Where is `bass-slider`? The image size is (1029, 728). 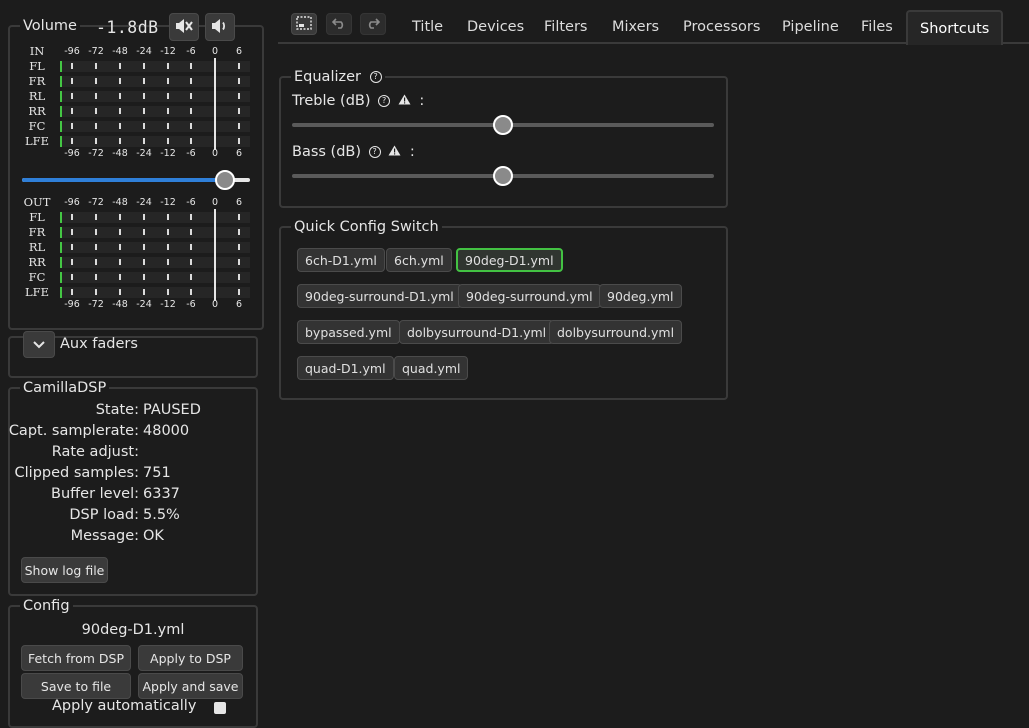
bass-slider is located at coordinates (503, 176).